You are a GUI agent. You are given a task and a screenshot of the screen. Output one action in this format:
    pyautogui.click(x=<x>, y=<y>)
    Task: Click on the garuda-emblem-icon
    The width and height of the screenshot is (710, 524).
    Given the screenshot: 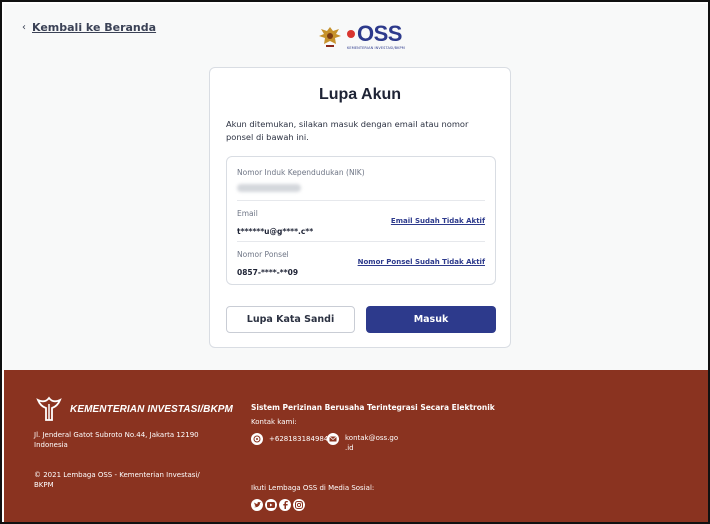 What is the action you would take?
    pyautogui.click(x=330, y=37)
    